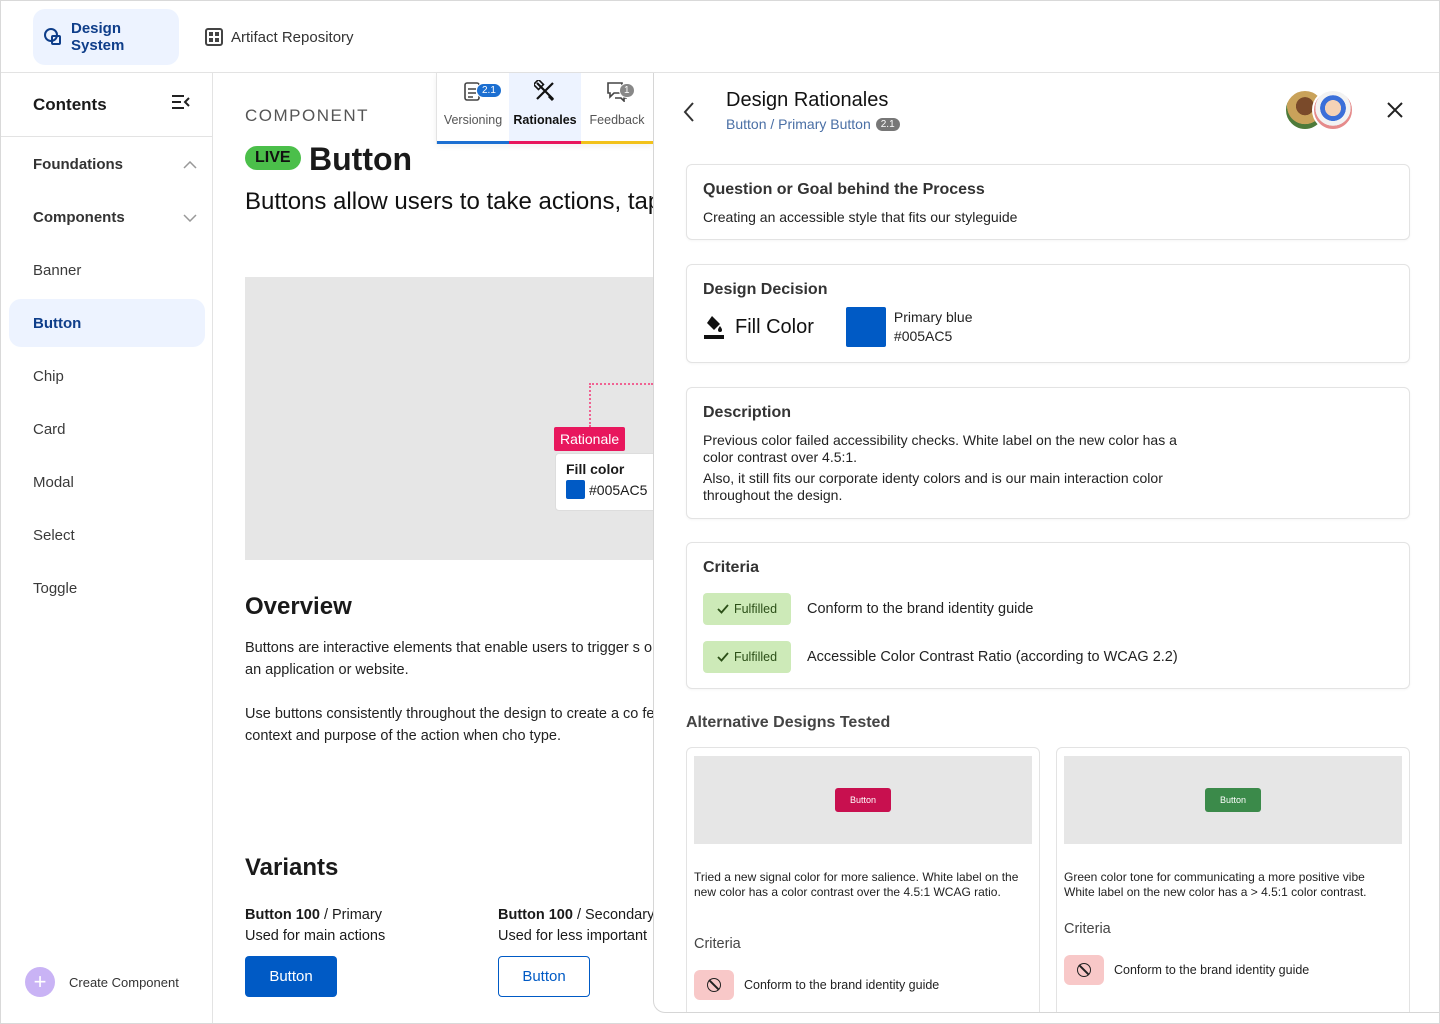 This screenshot has width=1440, height=1024. What do you see at coordinates (765, 289) in the screenshot?
I see `card-heading: Design Decision` at bounding box center [765, 289].